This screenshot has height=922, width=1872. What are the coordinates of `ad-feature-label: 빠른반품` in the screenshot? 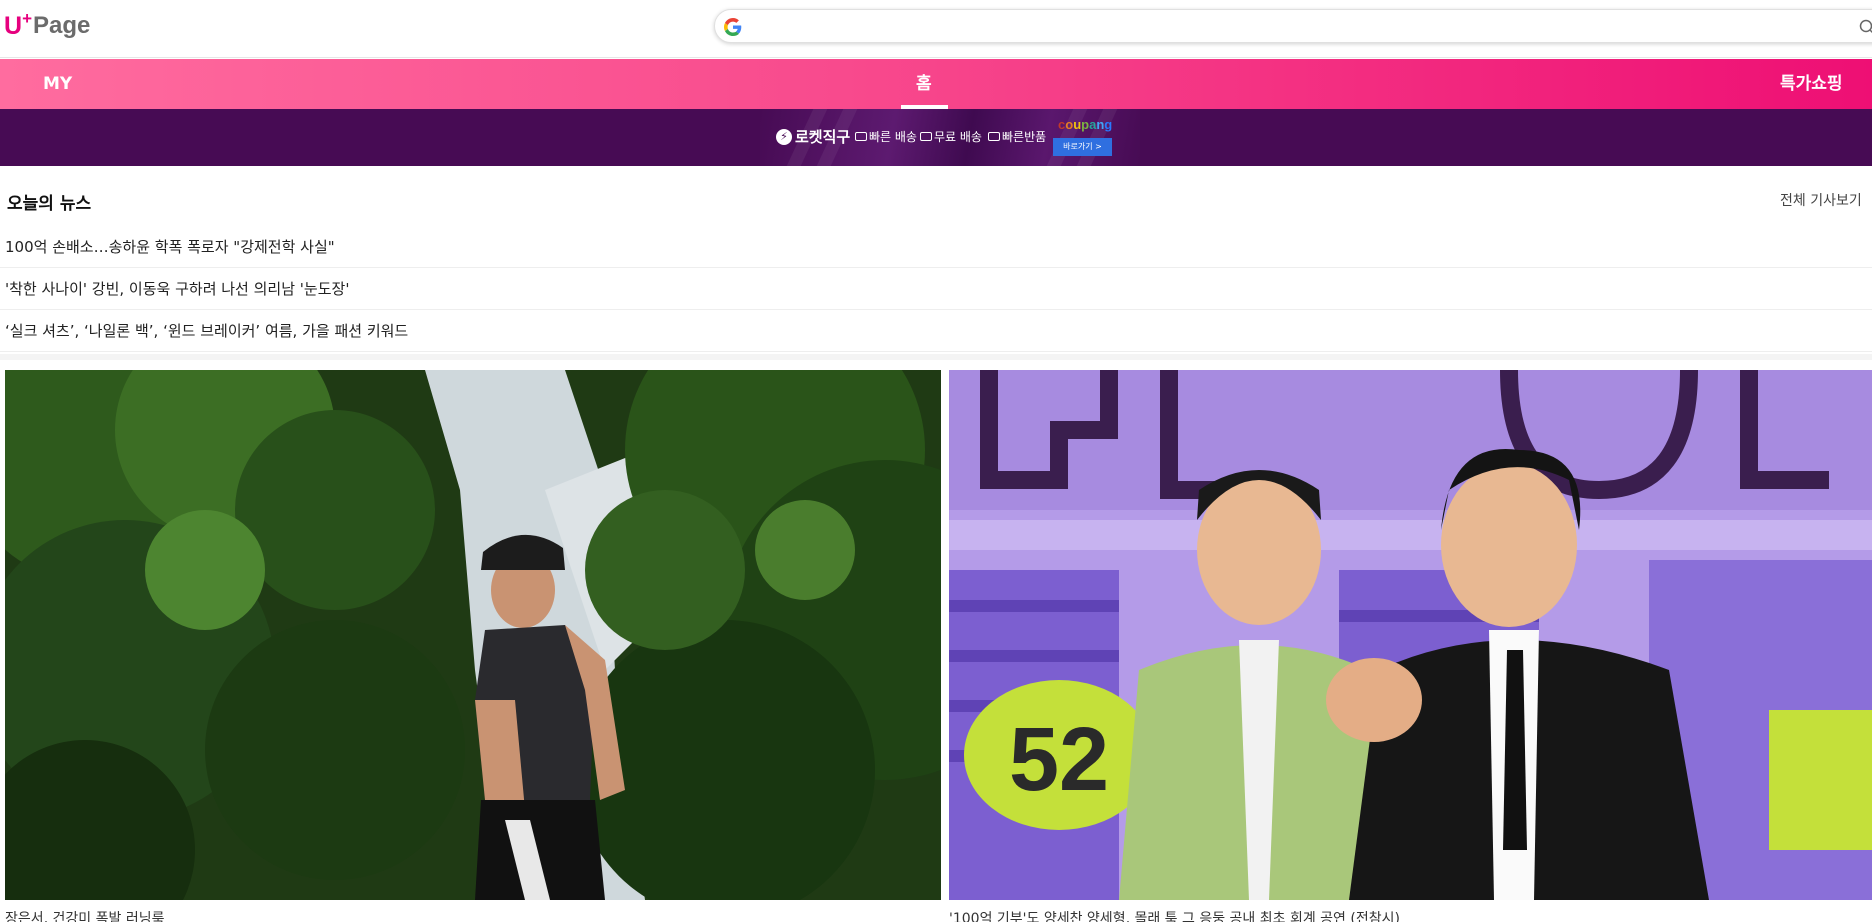 It's located at (1024, 137).